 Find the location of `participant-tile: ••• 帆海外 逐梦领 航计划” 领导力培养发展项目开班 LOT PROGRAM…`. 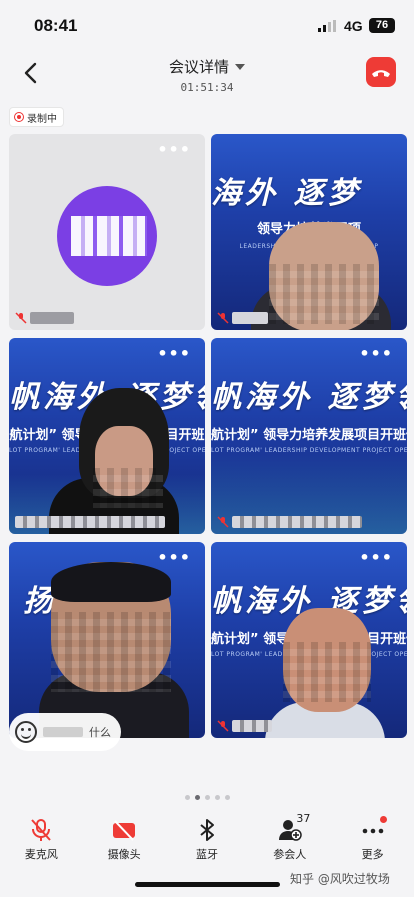

participant-tile: ••• 帆海外 逐梦领 航计划” 领导力培养发展项目开班 LOT PROGRAM… is located at coordinates (107, 436).